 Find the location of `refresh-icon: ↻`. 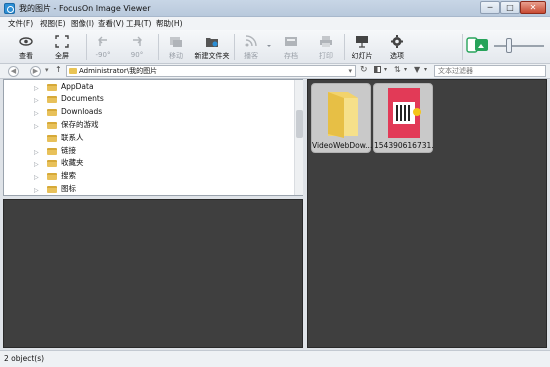

refresh-icon: ↻ is located at coordinates (364, 70).